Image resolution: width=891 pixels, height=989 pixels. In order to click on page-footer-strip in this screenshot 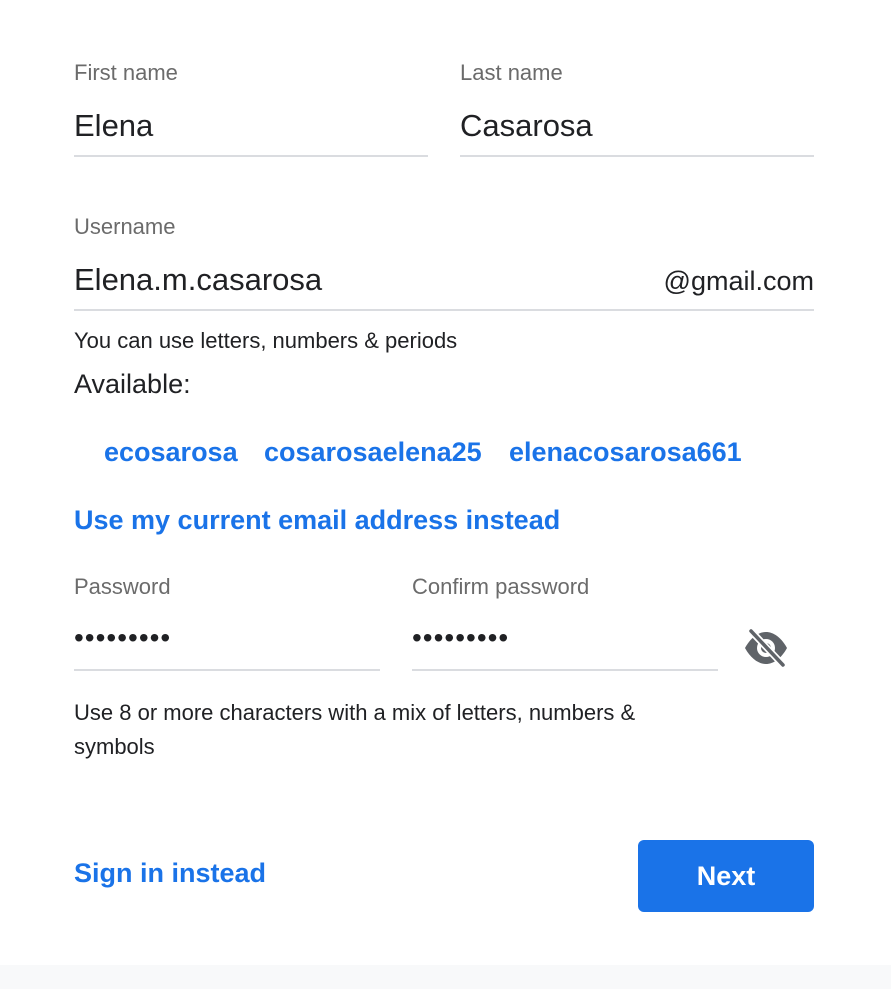, I will do `click(445, 977)`.